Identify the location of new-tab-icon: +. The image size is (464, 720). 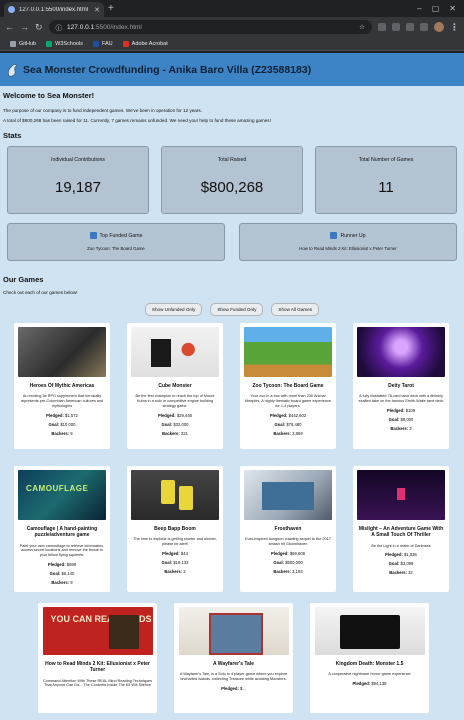
(111, 8).